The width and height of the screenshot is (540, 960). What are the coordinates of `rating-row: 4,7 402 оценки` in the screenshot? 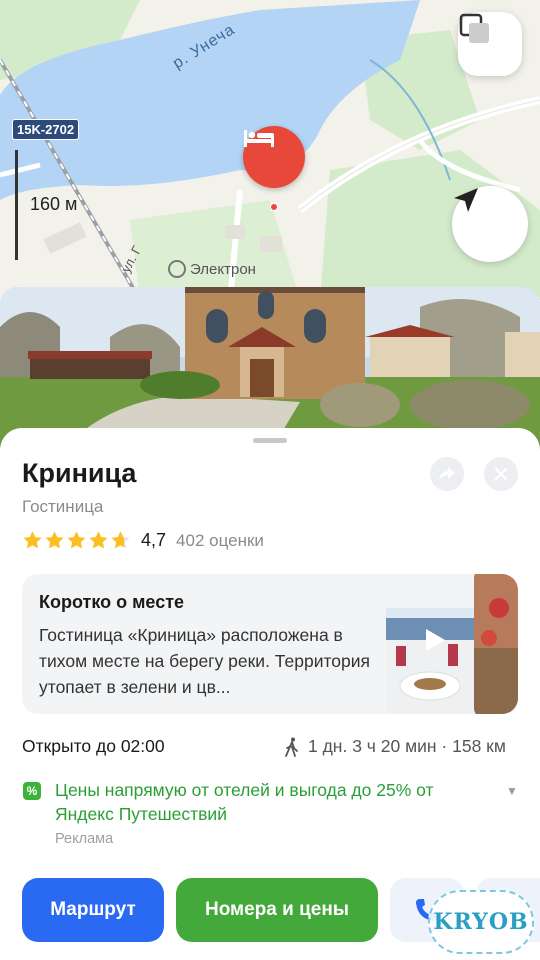 It's located at (143, 540).